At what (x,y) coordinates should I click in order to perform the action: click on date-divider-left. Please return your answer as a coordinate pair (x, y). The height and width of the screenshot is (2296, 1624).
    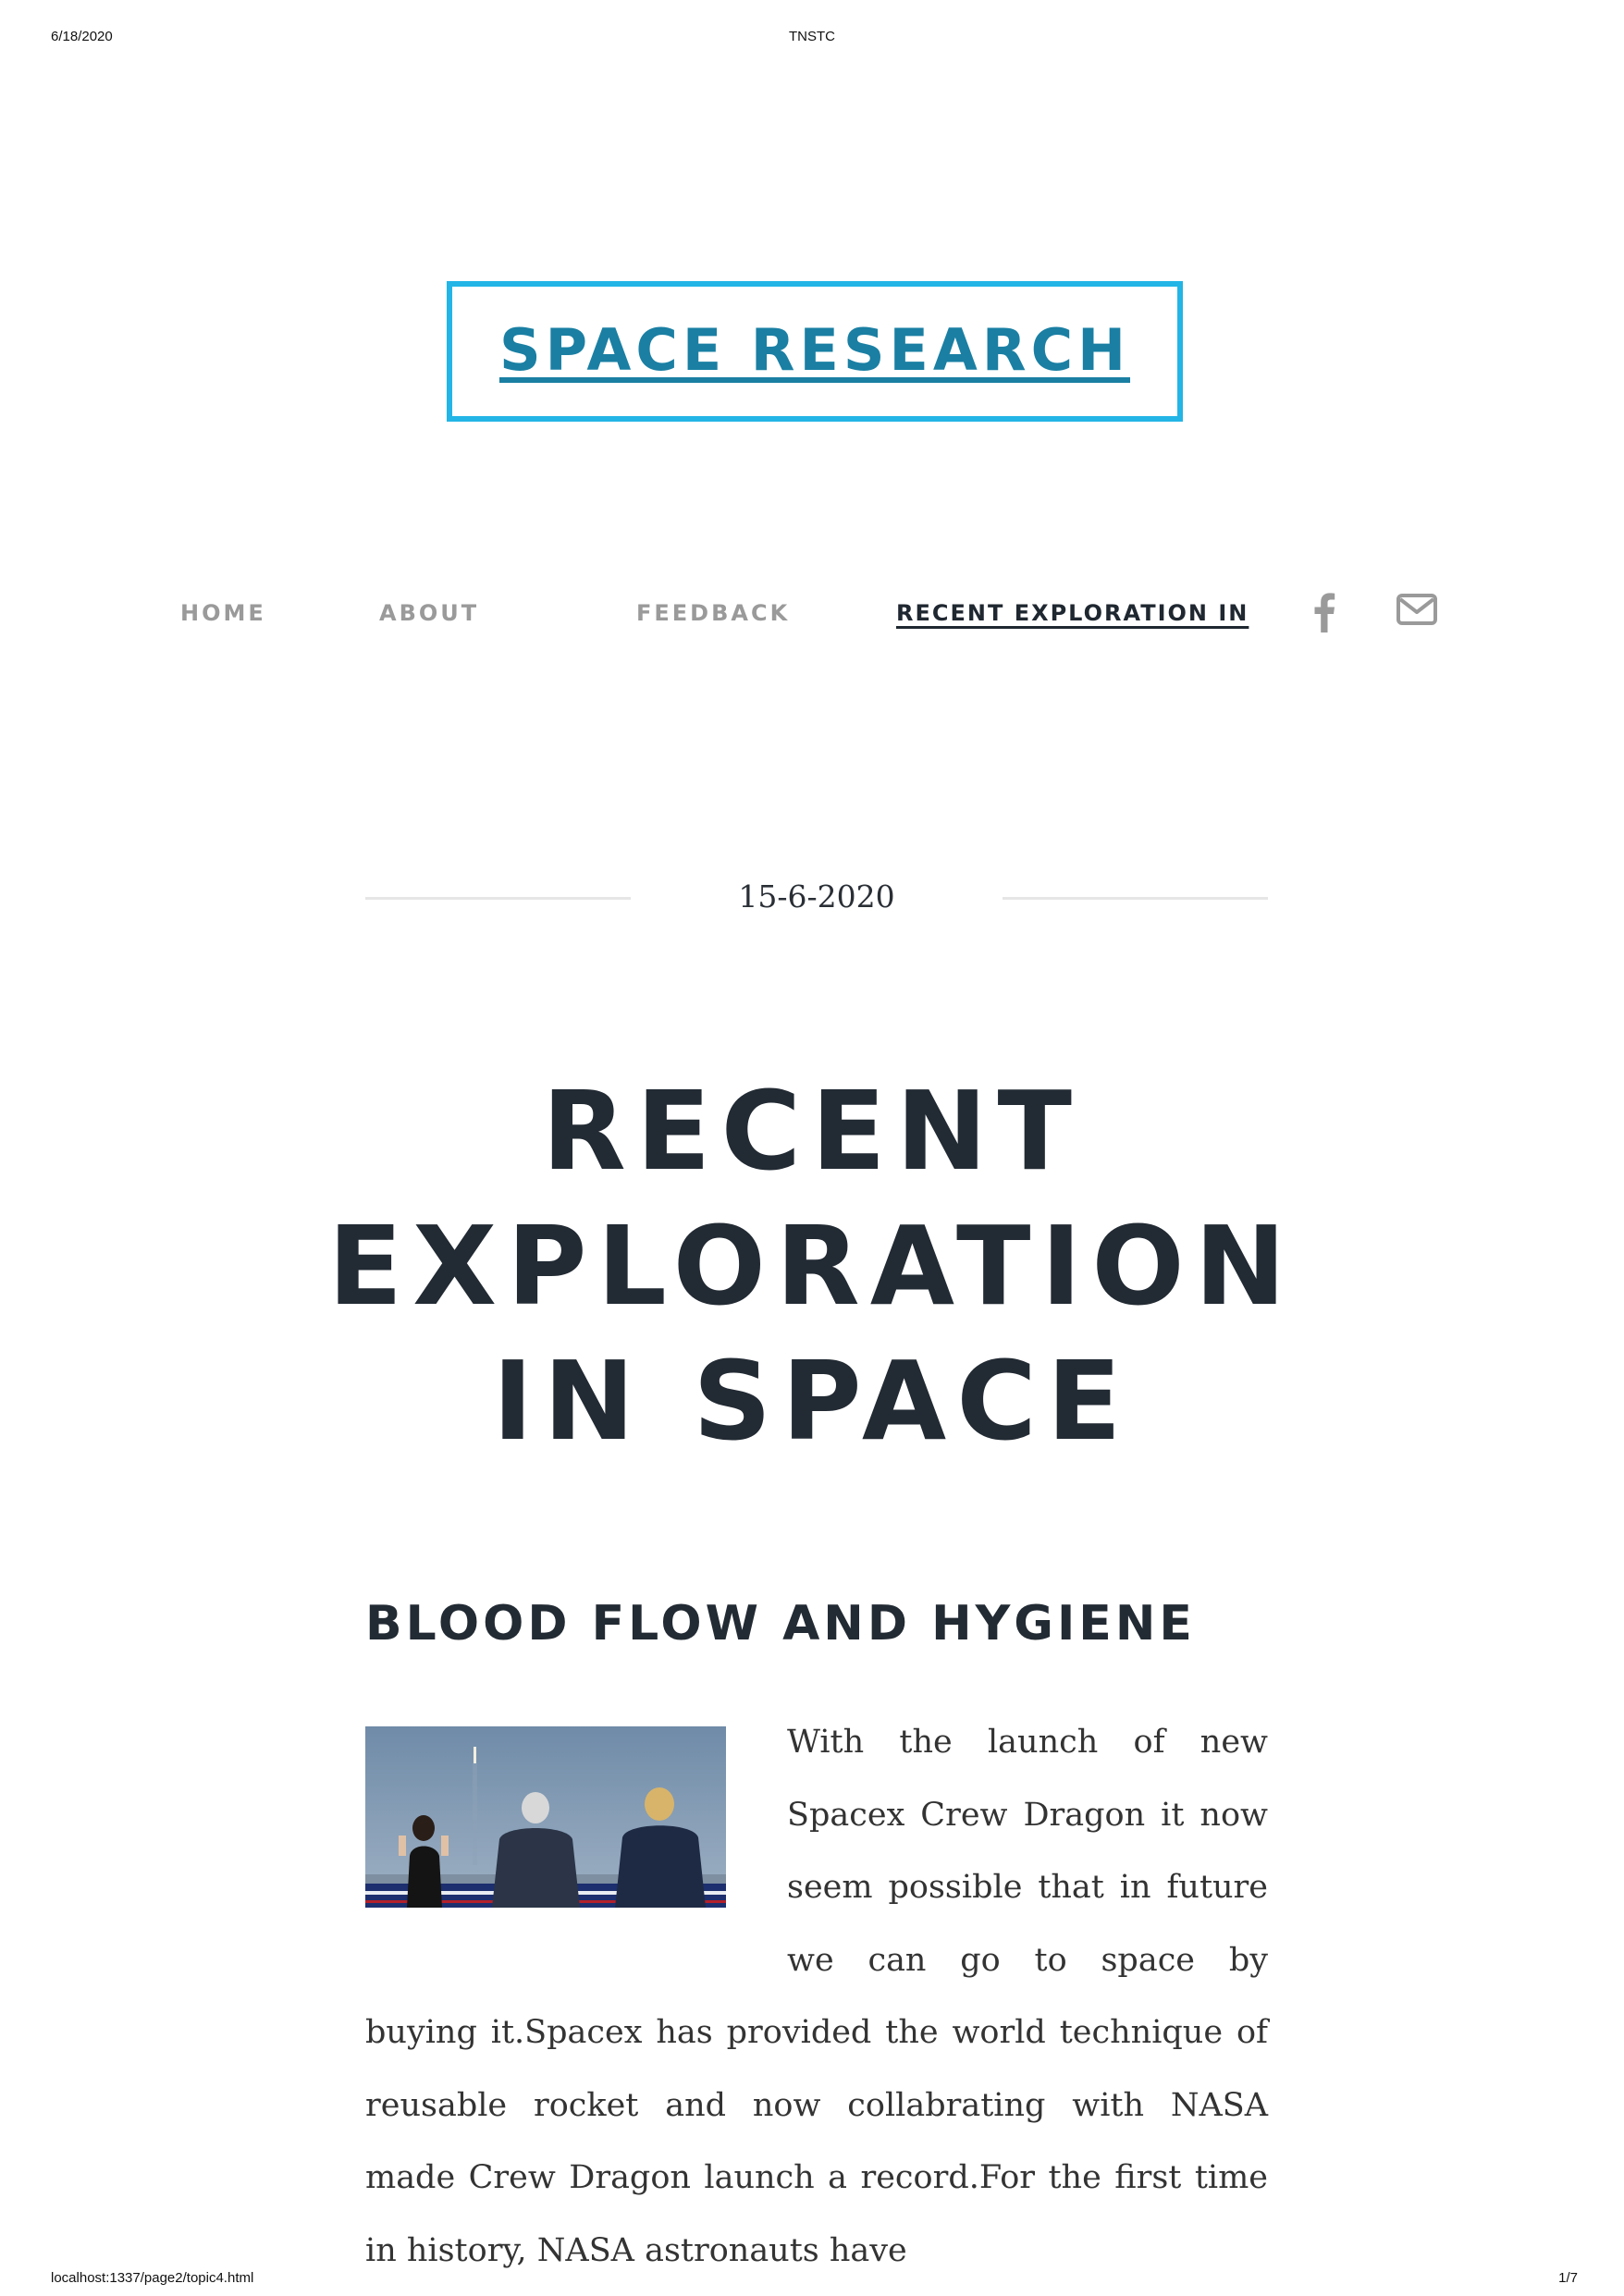
    Looking at the image, I should click on (498, 898).